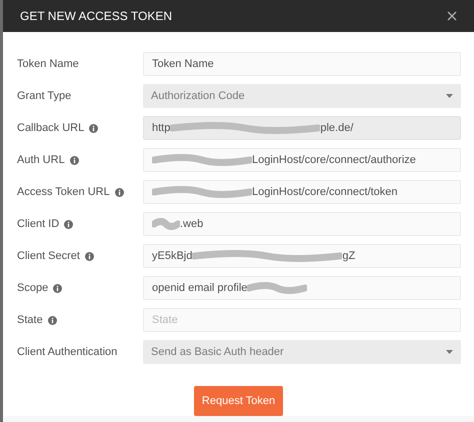 This screenshot has height=422, width=474. I want to click on field-label: Grant Type, so click(44, 96).